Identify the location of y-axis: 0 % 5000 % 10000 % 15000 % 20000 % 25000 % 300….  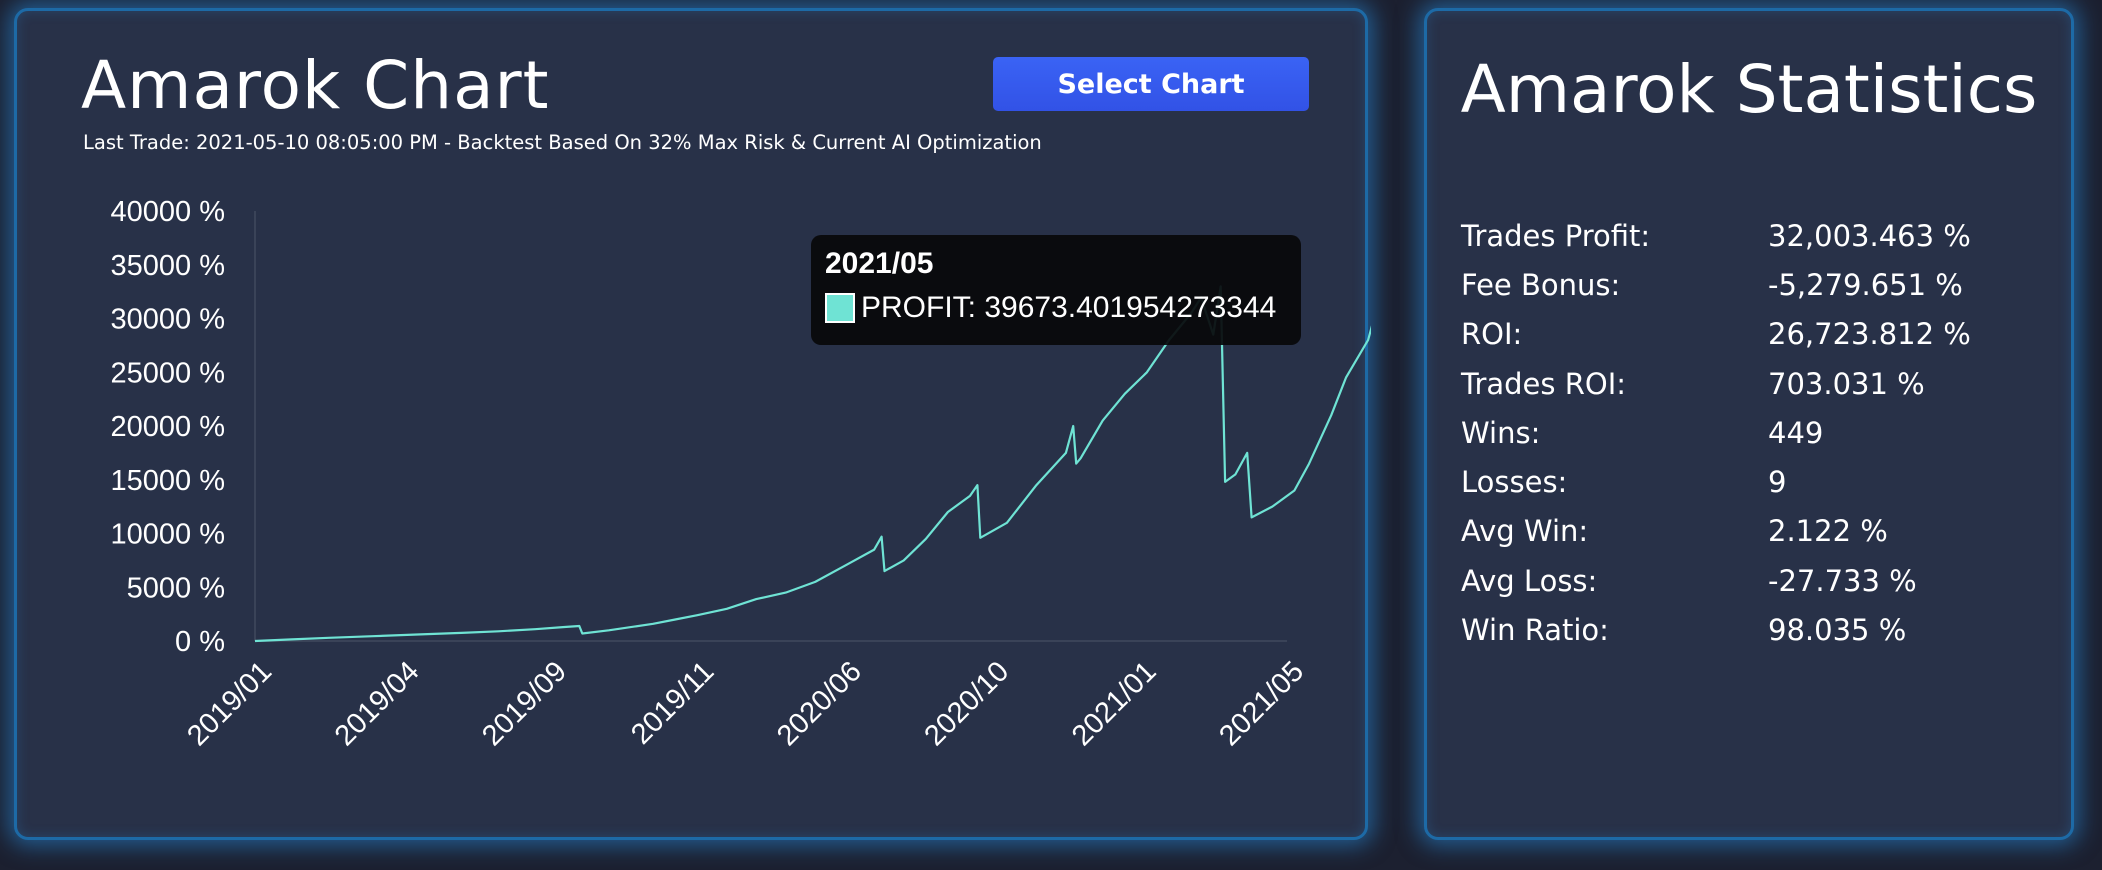
(183, 427).